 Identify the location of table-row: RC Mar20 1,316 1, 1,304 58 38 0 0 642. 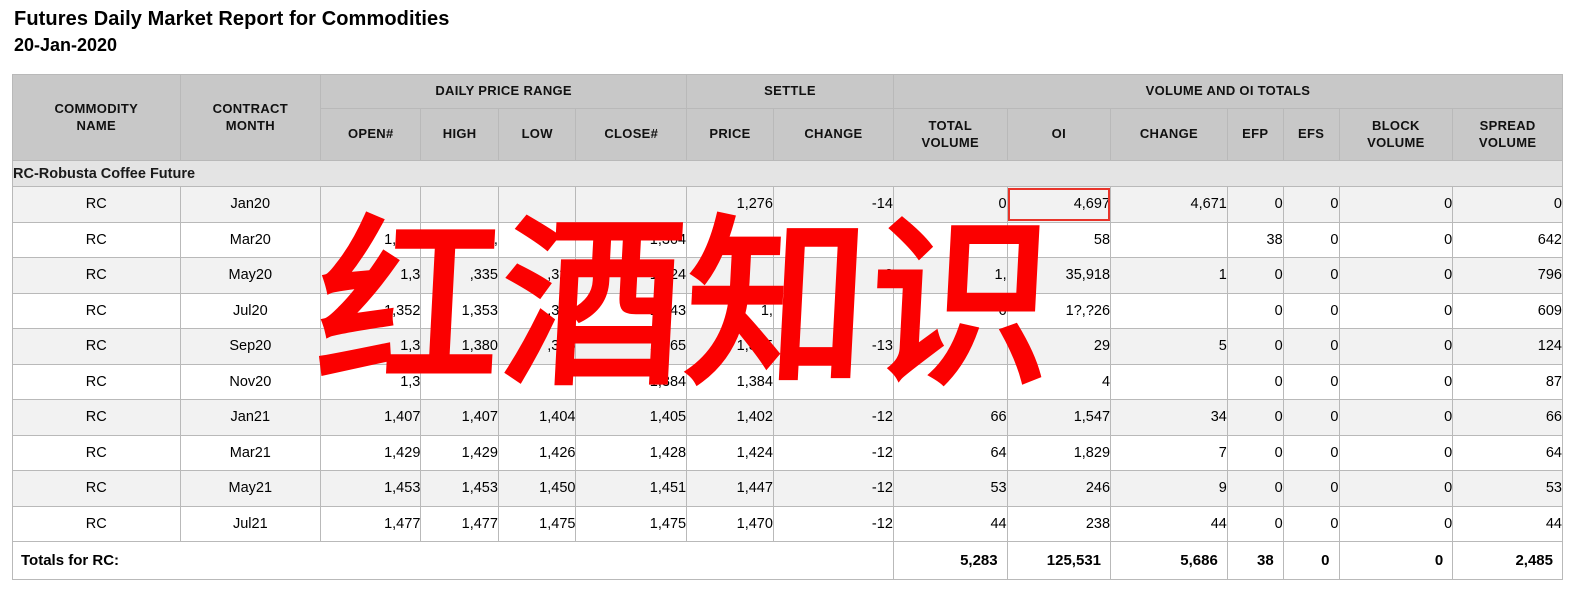
(787, 239).